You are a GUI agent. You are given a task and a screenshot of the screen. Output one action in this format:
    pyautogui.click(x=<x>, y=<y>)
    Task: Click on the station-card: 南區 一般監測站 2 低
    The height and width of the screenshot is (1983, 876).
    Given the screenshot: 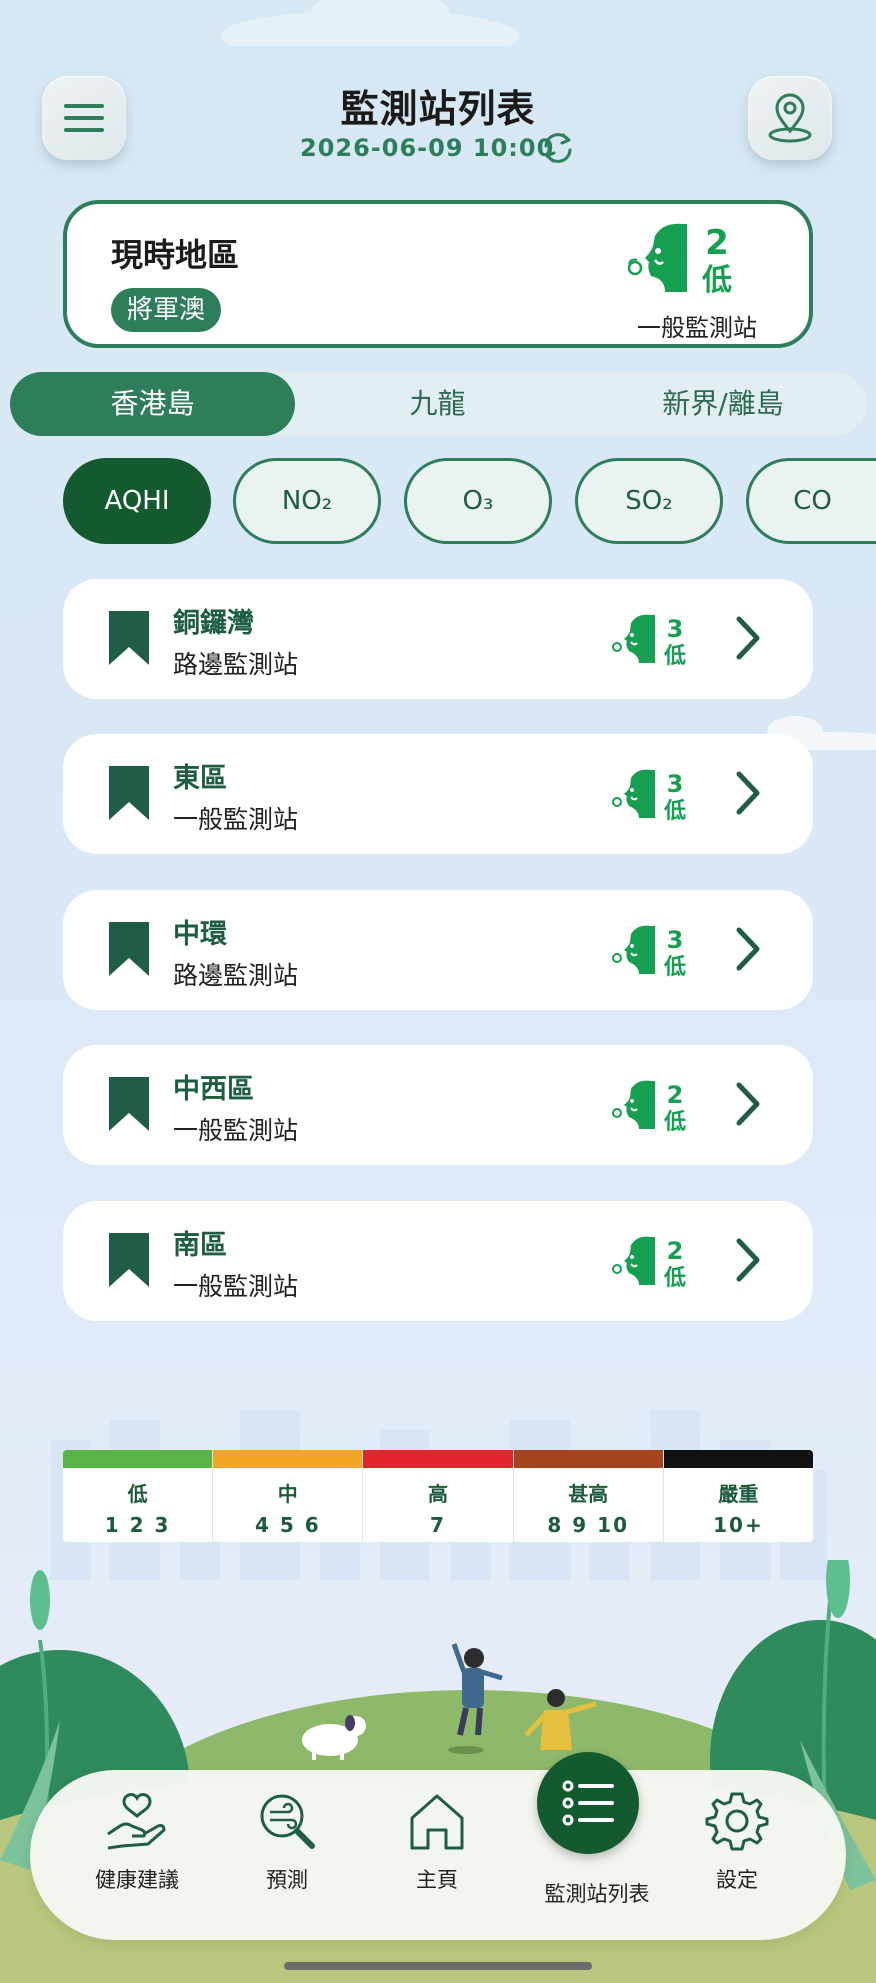 What is the action you would take?
    pyautogui.click(x=438, y=1261)
    